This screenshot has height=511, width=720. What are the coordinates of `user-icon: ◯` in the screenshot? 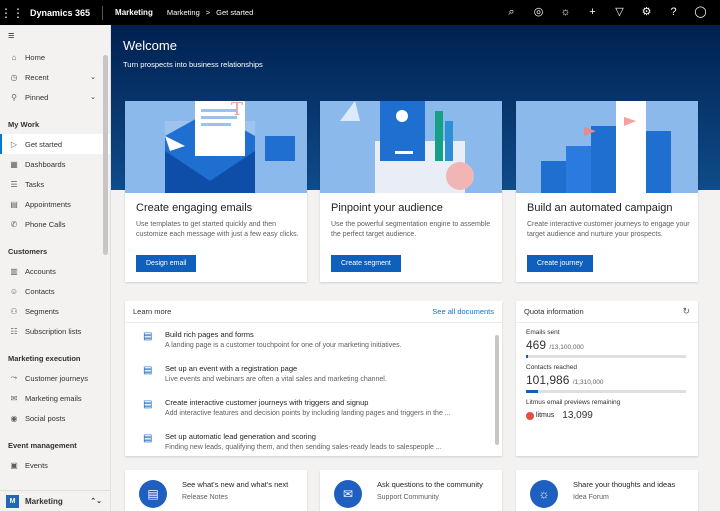 It's located at (700, 12).